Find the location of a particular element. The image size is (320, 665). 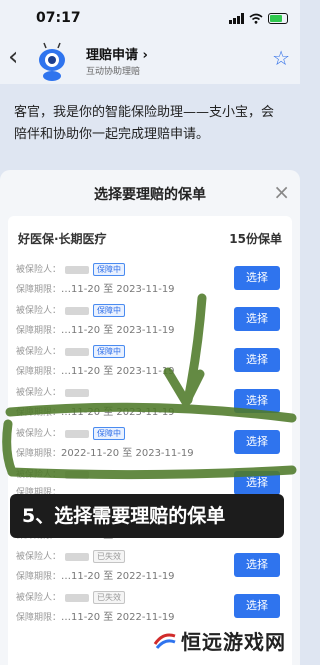

sheet-title: 选择要理赔的保单 is located at coordinates (150, 195).